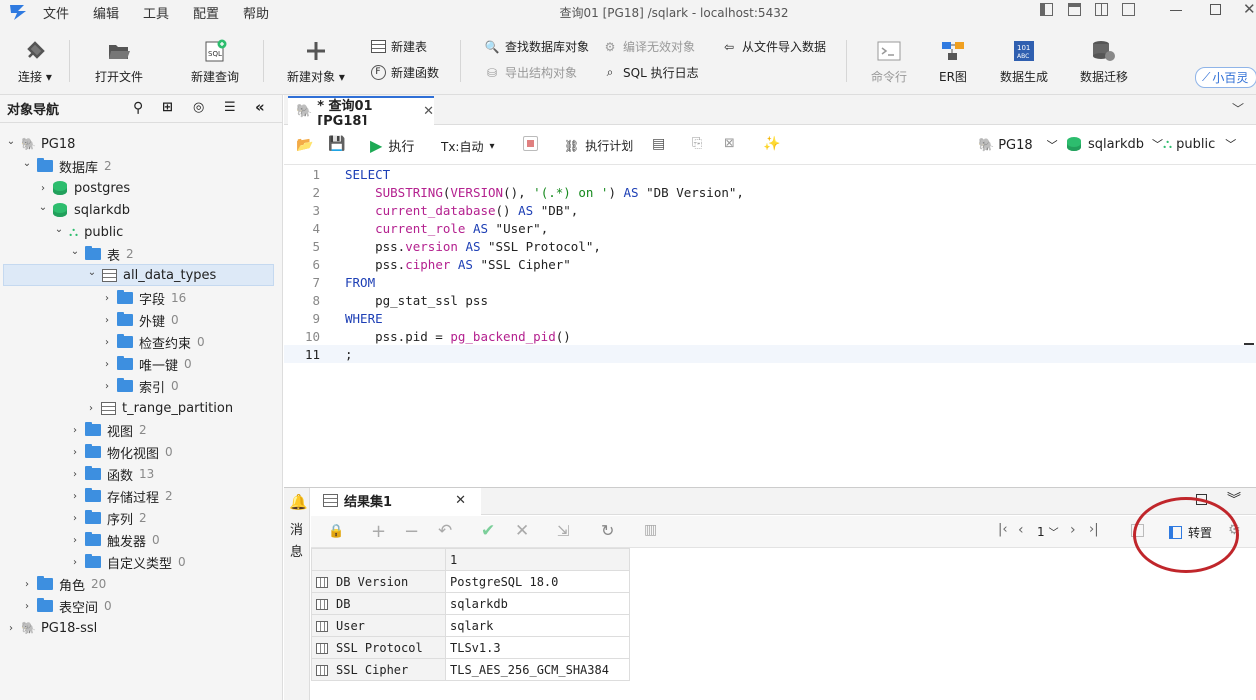 The height and width of the screenshot is (700, 1256). What do you see at coordinates (141, 210) in the screenshot?
I see `tree-item: ⌄ sqlarkdb` at bounding box center [141, 210].